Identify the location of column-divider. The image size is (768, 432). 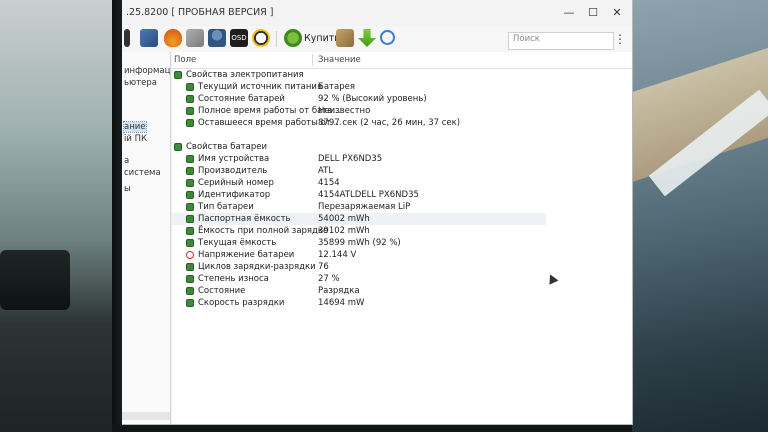
(312, 60).